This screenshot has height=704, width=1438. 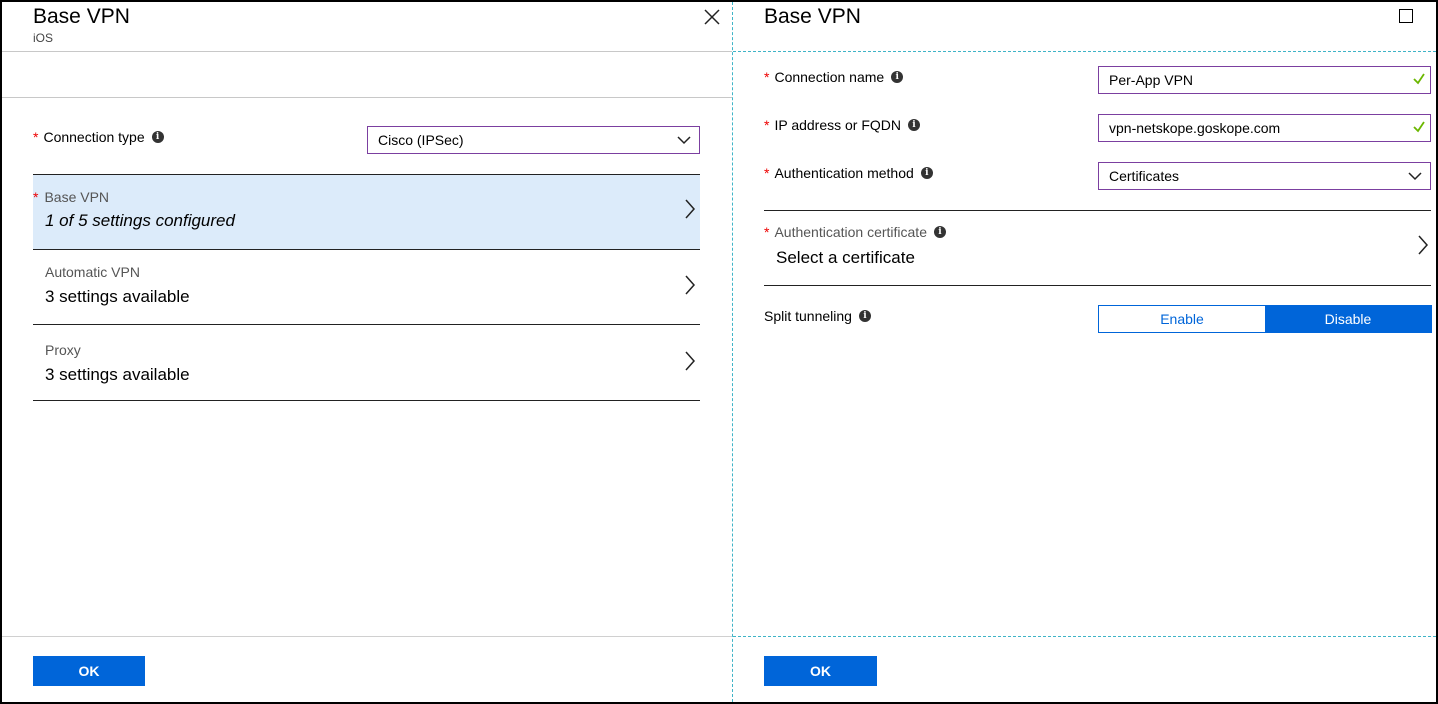 What do you see at coordinates (1264, 80) in the screenshot?
I see `connection-name-input: Per-App VPN` at bounding box center [1264, 80].